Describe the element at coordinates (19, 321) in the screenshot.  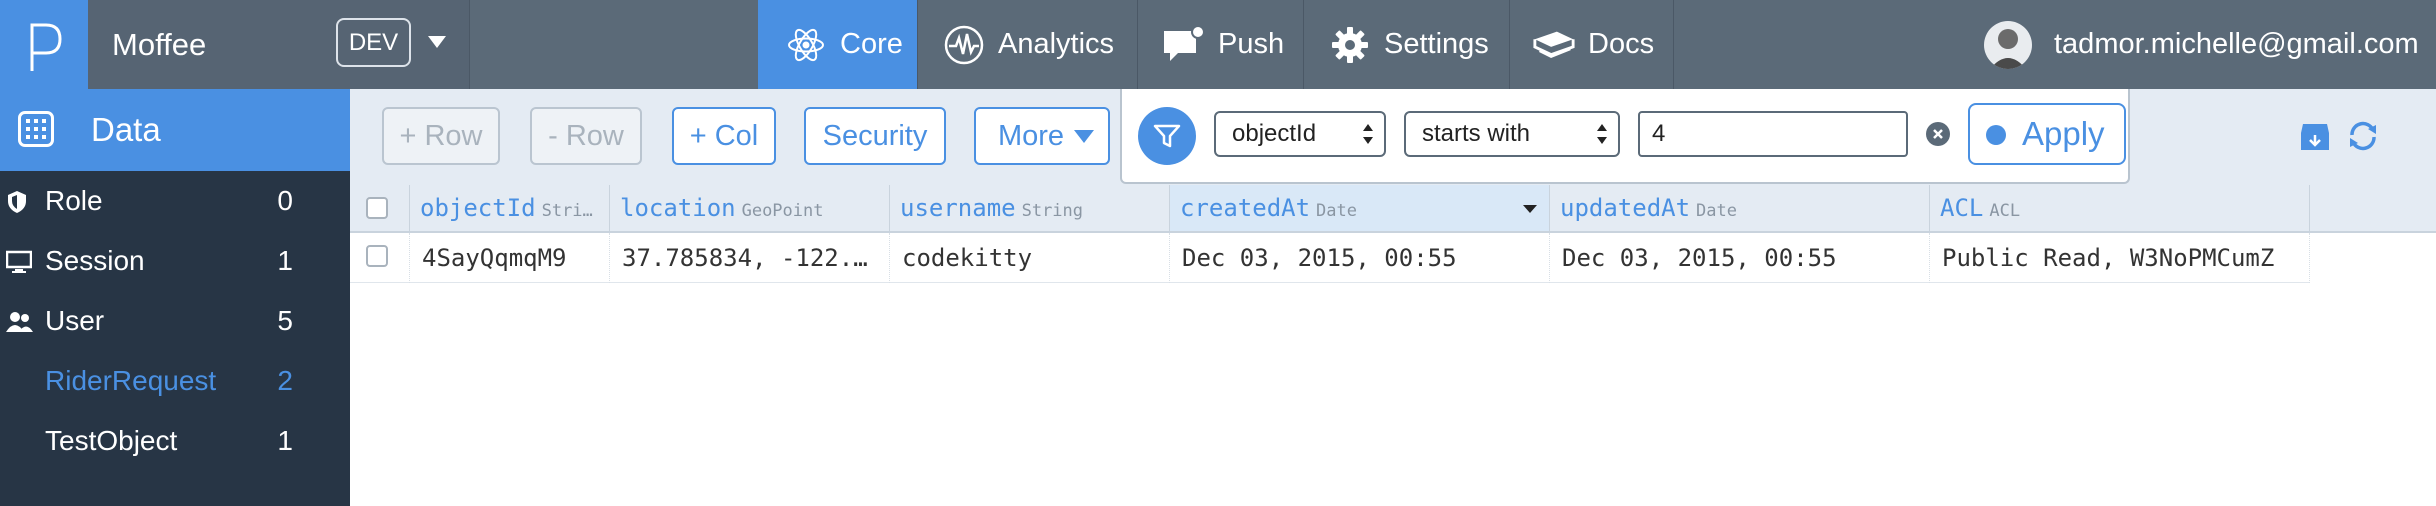
I see `users-icon` at that location.